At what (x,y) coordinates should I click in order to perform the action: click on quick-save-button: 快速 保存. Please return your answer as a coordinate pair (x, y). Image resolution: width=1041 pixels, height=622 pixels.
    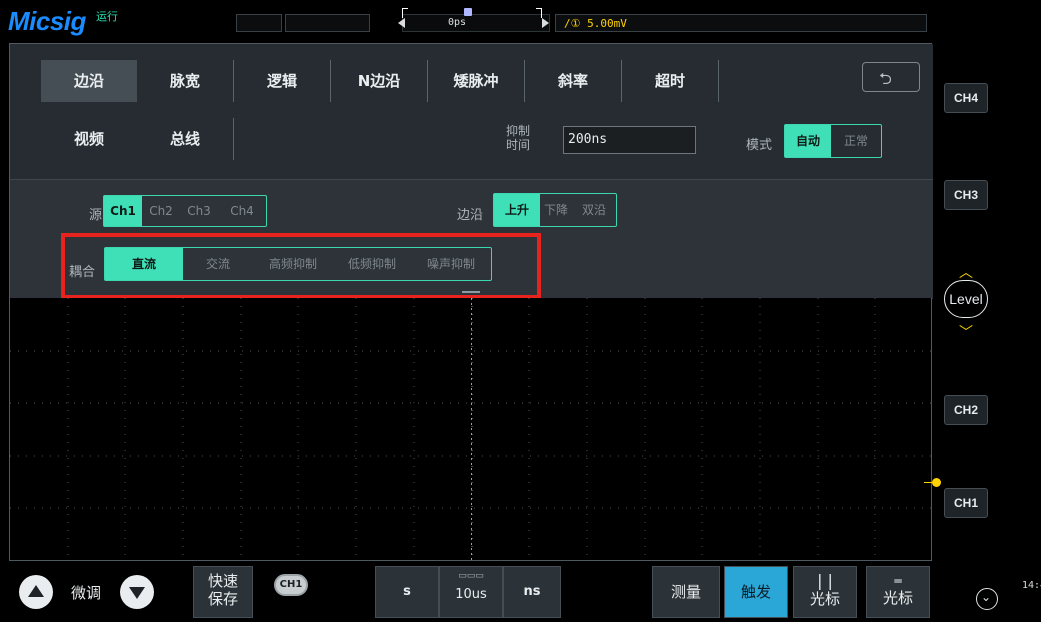
    Looking at the image, I should click on (223, 592).